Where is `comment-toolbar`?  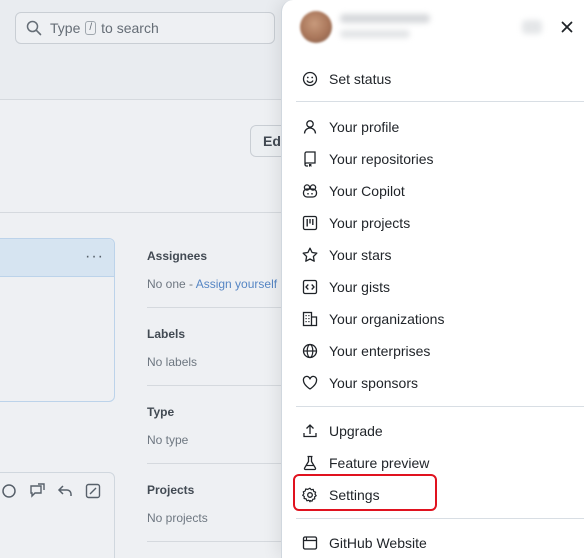 comment-toolbar is located at coordinates (57, 515).